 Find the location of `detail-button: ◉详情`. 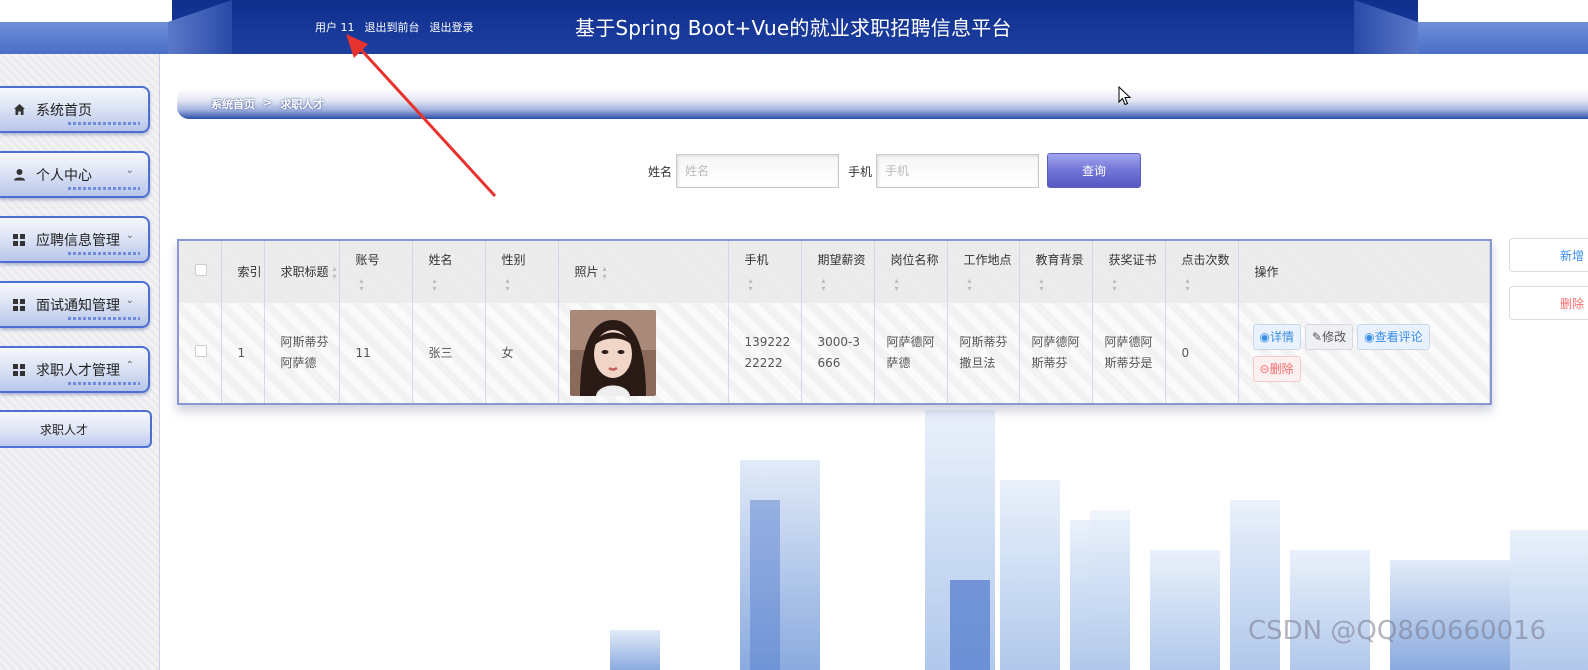

detail-button: ◉详情 is located at coordinates (1276, 337).